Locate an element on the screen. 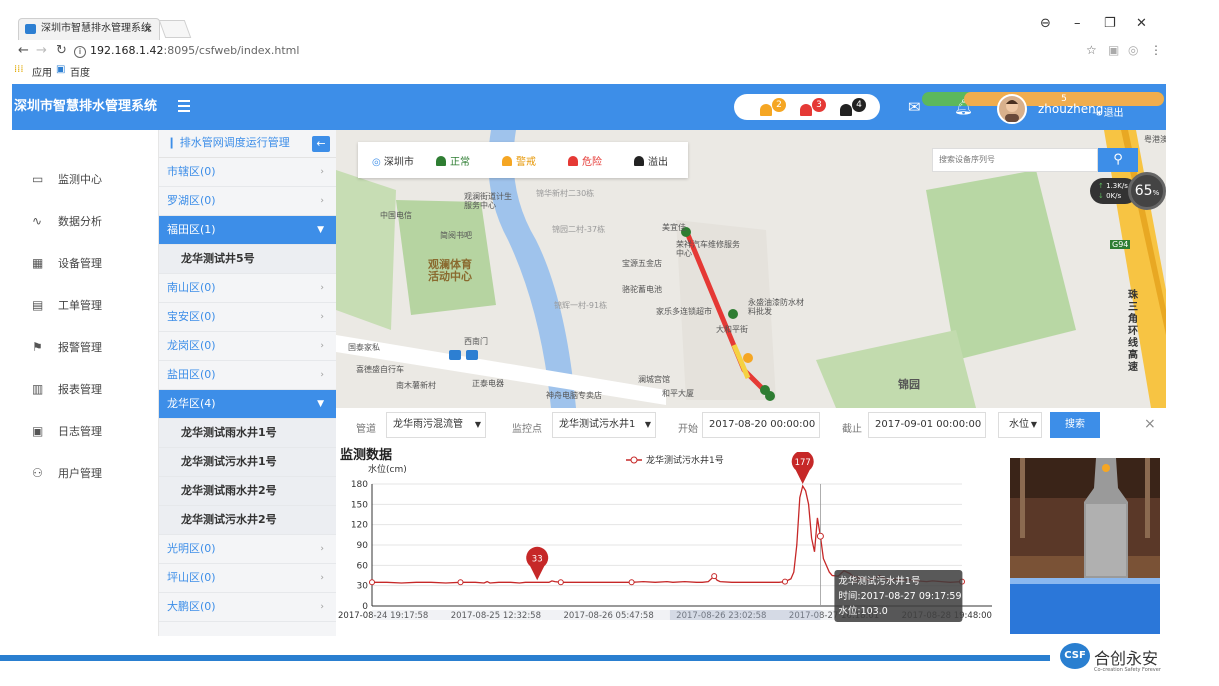  logo-mark: CSF is located at coordinates (1075, 656).